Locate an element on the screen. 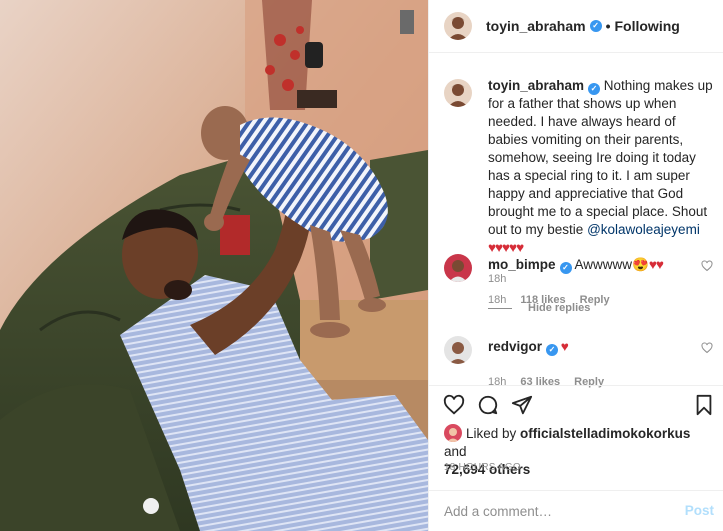 The width and height of the screenshot is (723, 531). hide-replies-line is located at coordinates (500, 308).